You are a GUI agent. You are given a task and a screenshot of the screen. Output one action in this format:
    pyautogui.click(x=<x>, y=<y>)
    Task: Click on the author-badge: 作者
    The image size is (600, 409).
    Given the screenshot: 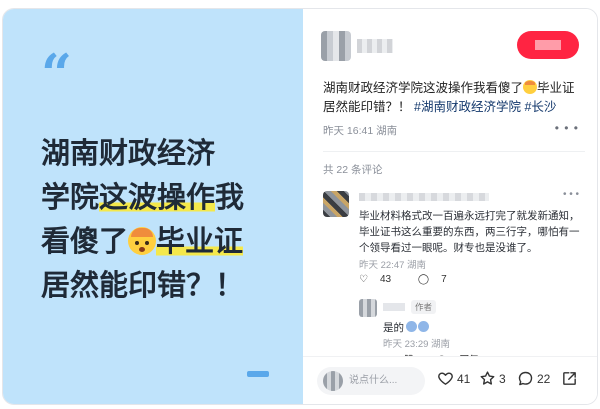 What is the action you would take?
    pyautogui.click(x=424, y=307)
    